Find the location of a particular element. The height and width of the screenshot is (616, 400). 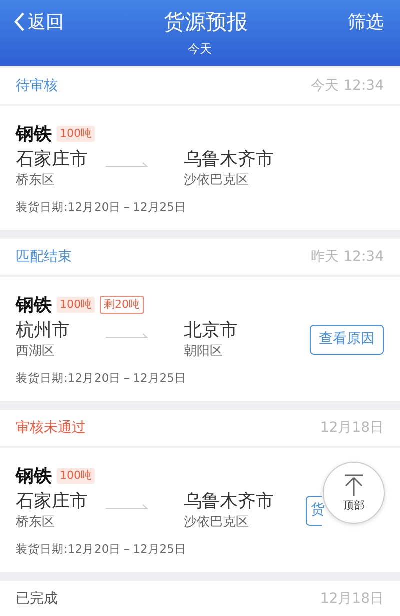

chevron-left-icon is located at coordinates (19, 22).